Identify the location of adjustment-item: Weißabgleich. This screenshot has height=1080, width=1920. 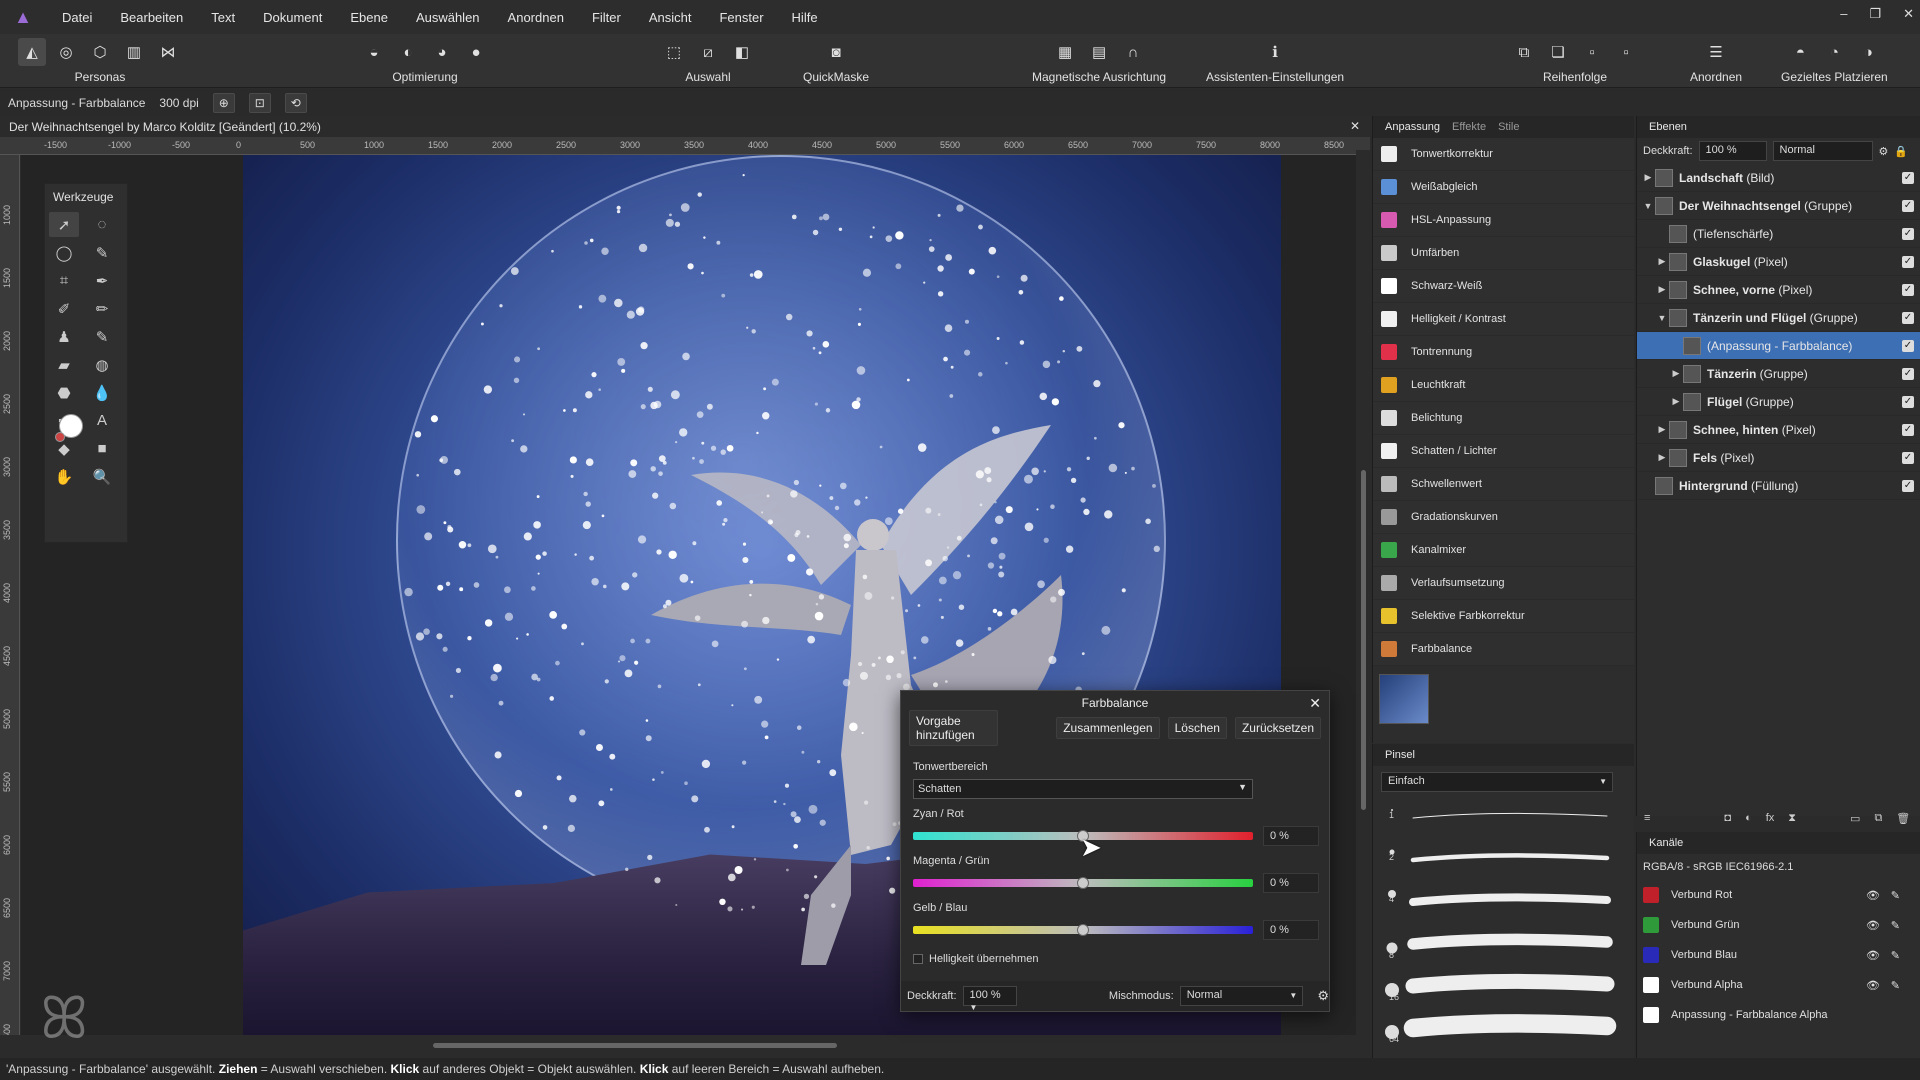
(1503, 187).